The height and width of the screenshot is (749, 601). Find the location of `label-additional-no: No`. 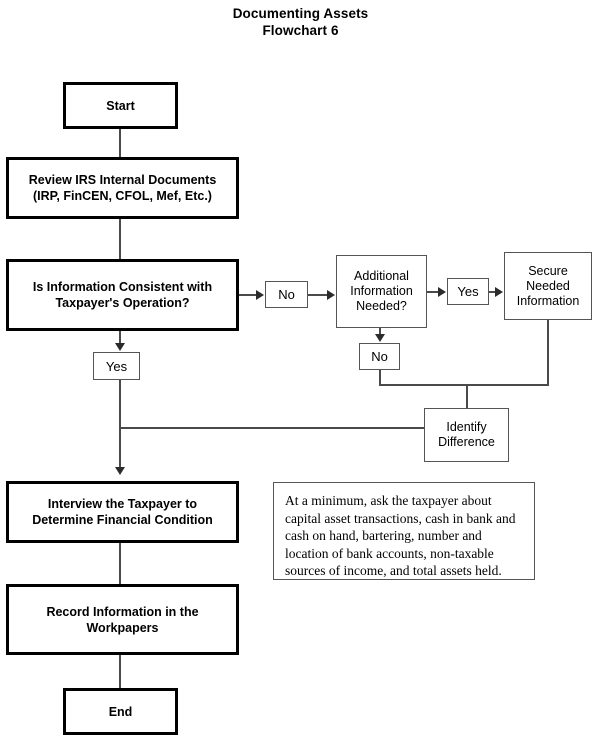

label-additional-no: No is located at coordinates (379, 356).